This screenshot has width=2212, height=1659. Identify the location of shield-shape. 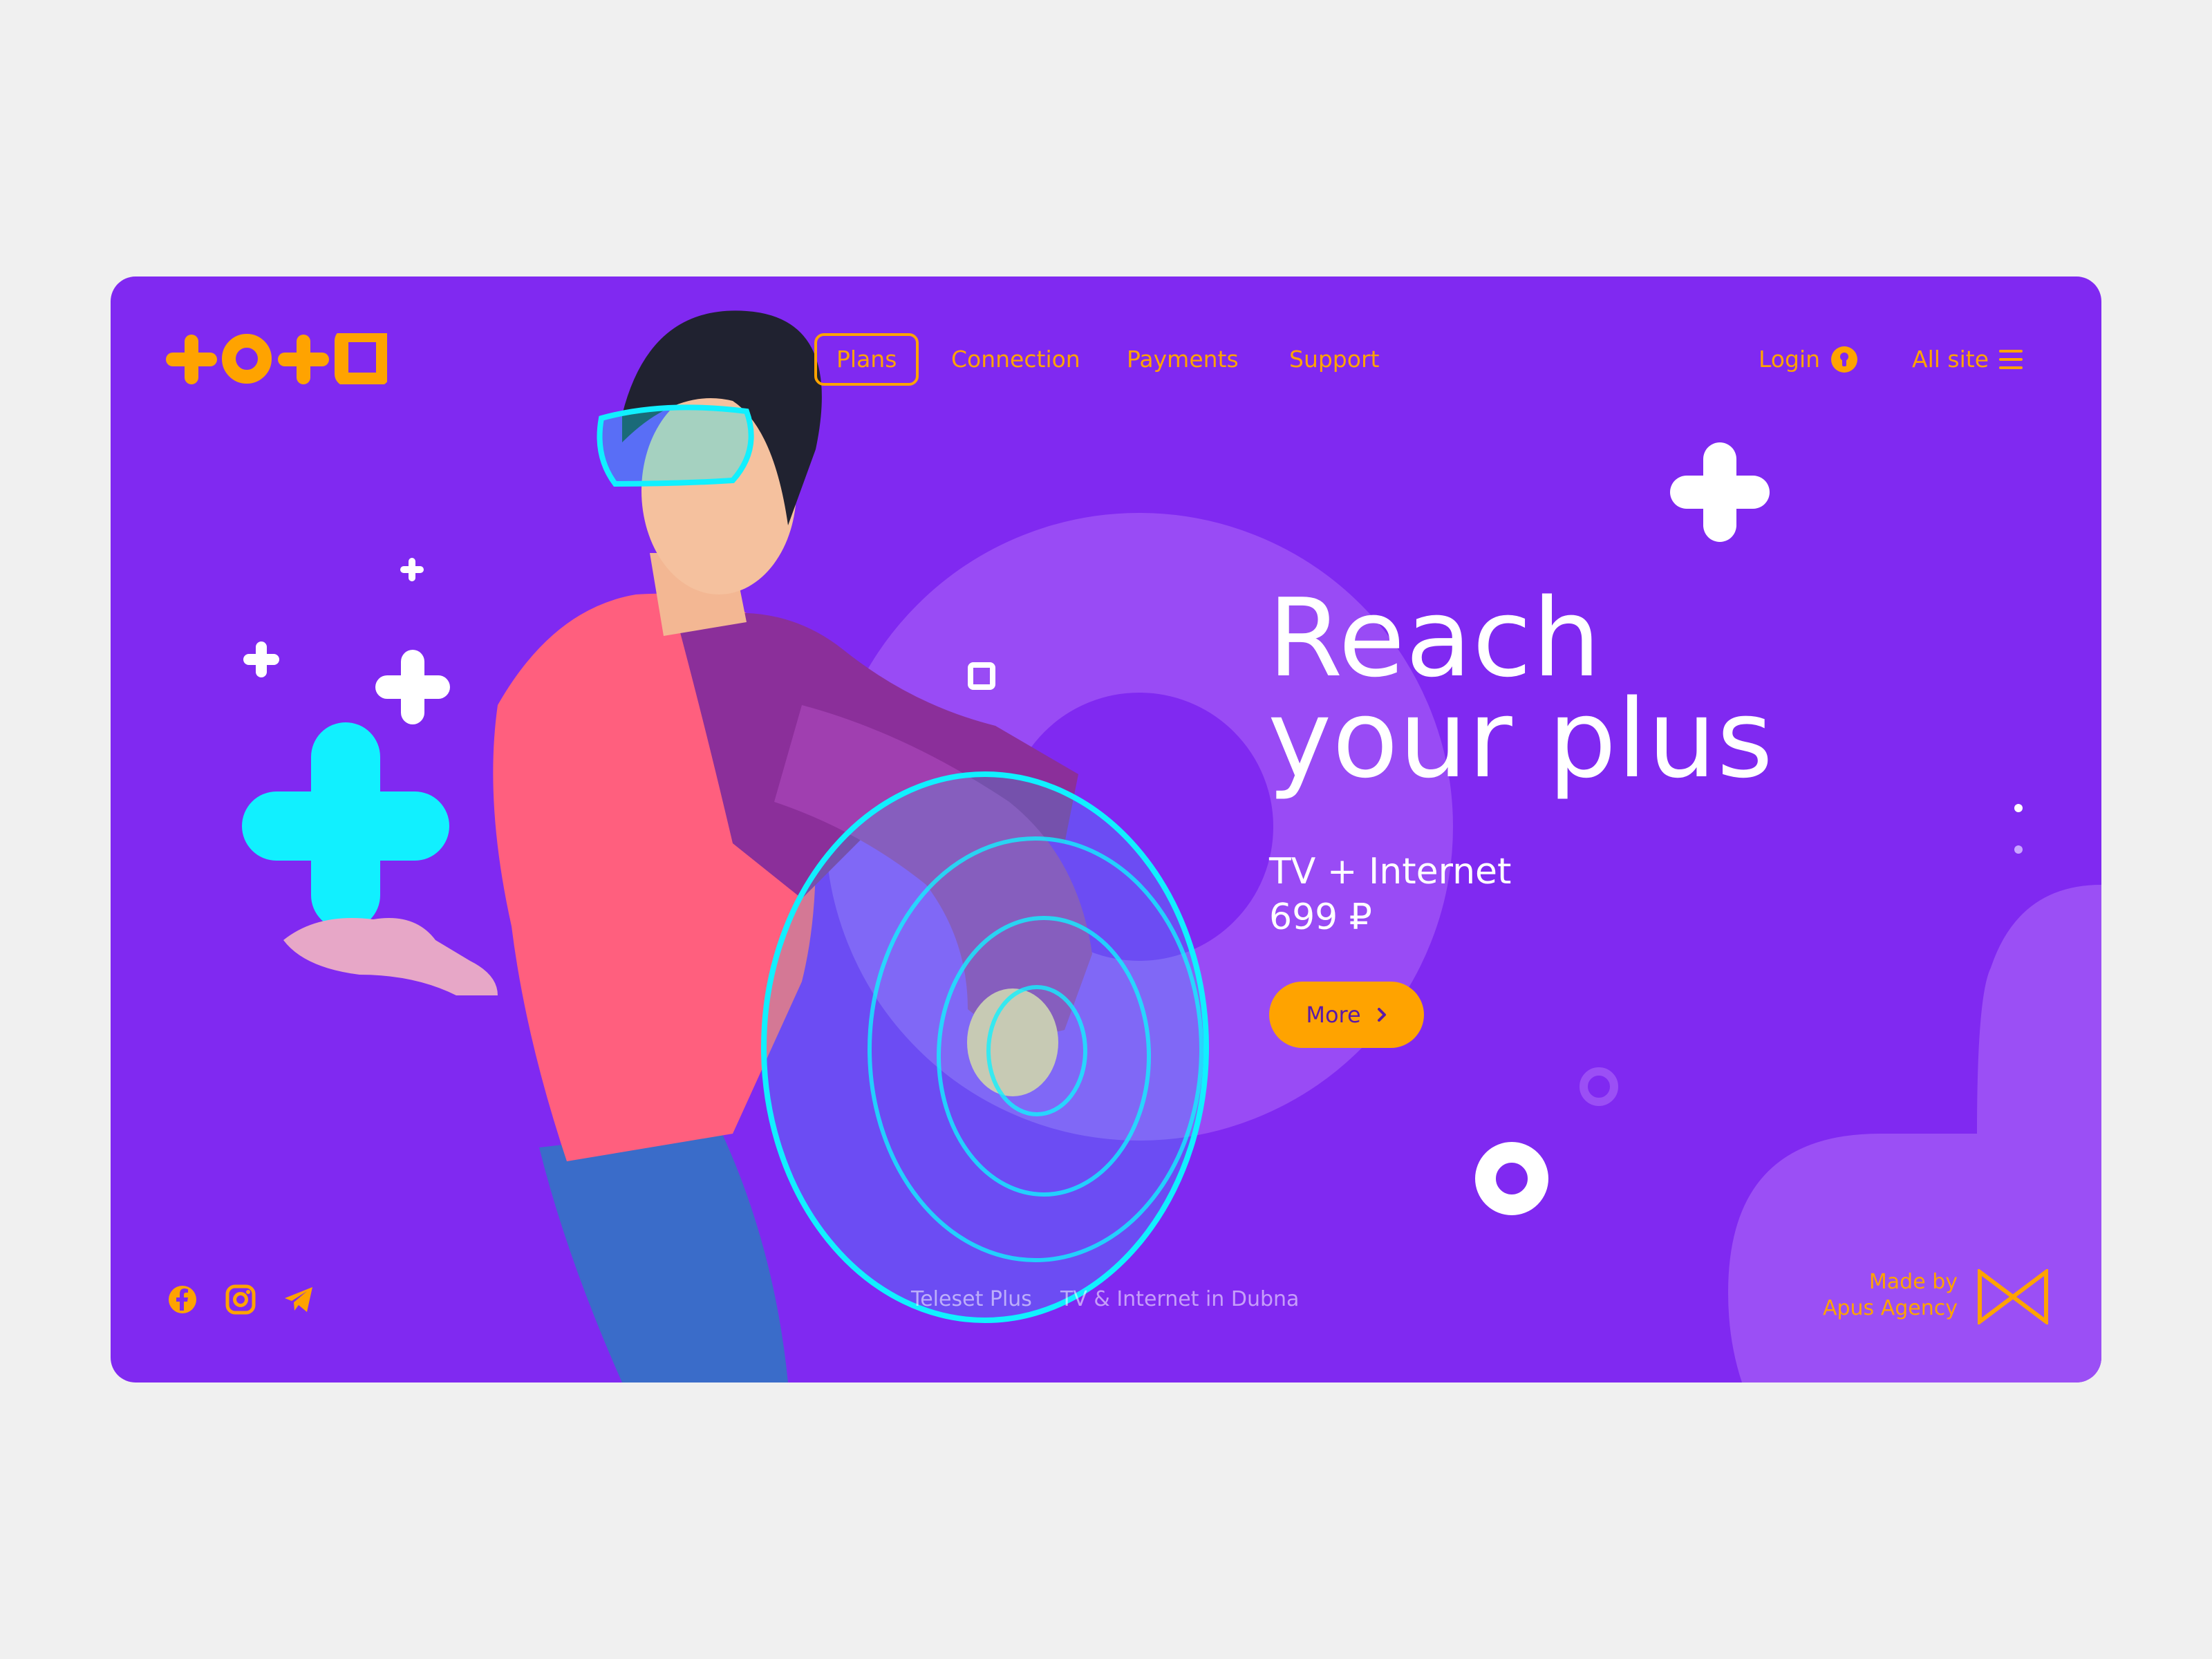
(985, 1047).